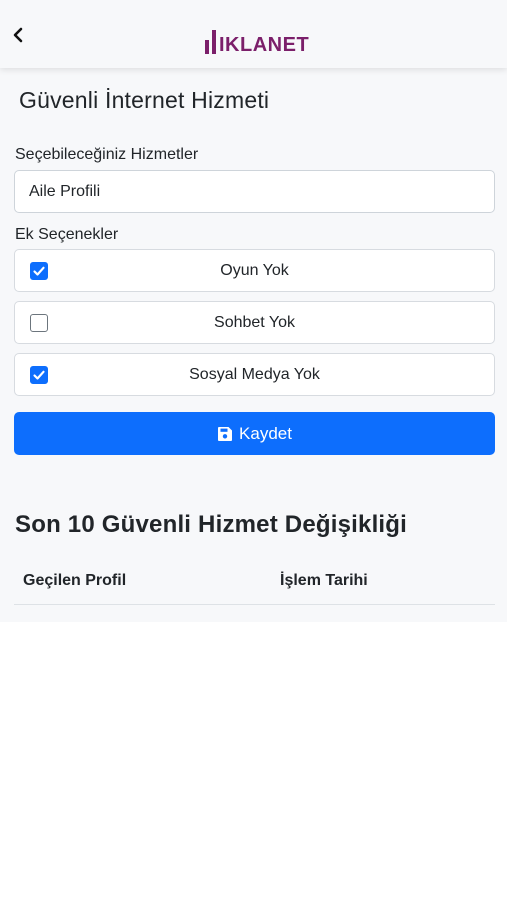  I want to click on back-button, so click(18, 35).